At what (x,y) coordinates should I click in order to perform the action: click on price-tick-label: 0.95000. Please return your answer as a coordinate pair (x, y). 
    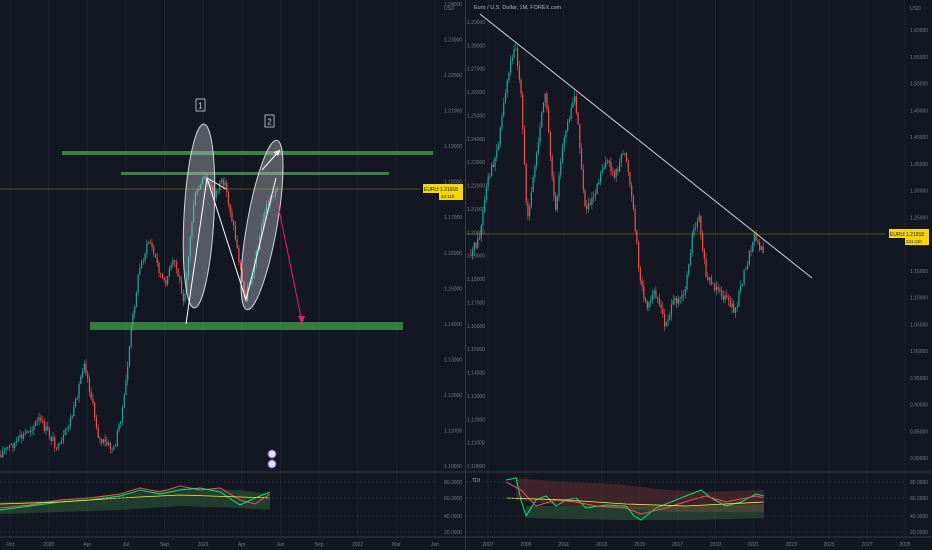
    Looking at the image, I should click on (919, 379).